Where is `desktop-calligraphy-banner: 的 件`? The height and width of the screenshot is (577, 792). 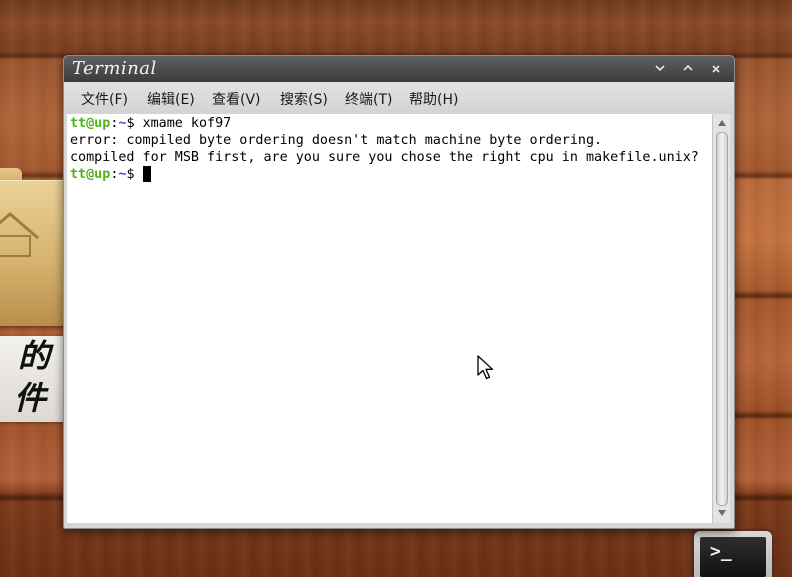 desktop-calligraphy-banner: 的 件 is located at coordinates (35, 379).